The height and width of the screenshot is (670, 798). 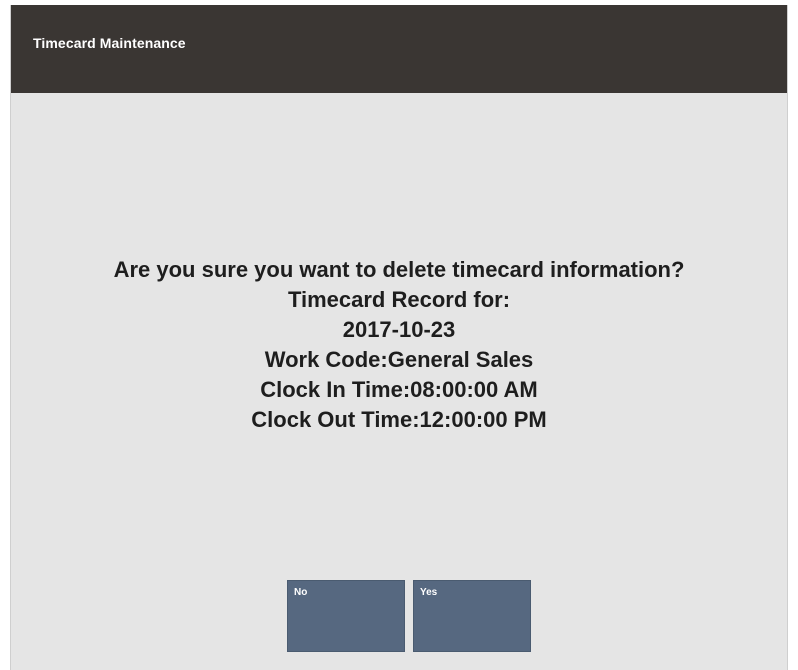 I want to click on no-button: No, so click(x=346, y=616).